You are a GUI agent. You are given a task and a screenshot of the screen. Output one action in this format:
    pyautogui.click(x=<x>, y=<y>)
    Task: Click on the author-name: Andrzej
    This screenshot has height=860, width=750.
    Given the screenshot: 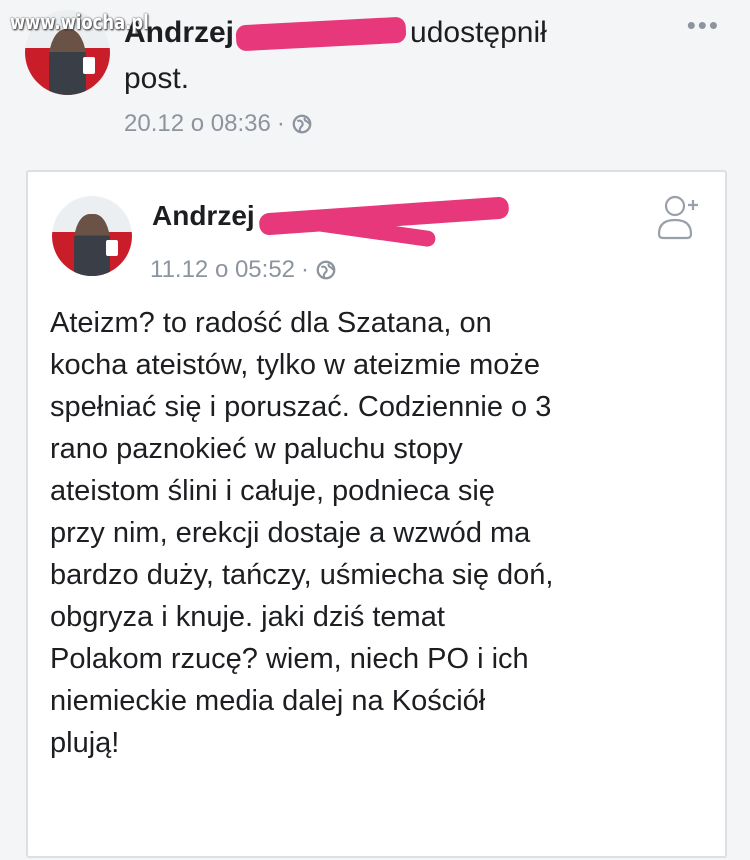 What is the action you would take?
    pyautogui.click(x=203, y=216)
    